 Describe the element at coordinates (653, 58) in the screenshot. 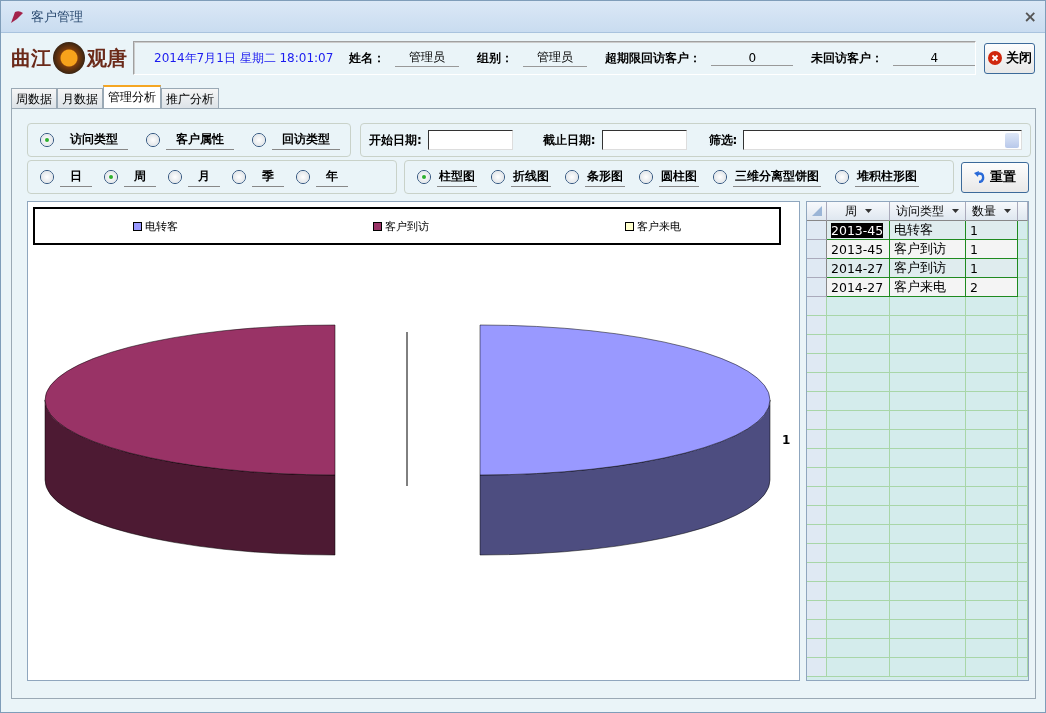

I see `field-label: 超期限回访客户：` at that location.